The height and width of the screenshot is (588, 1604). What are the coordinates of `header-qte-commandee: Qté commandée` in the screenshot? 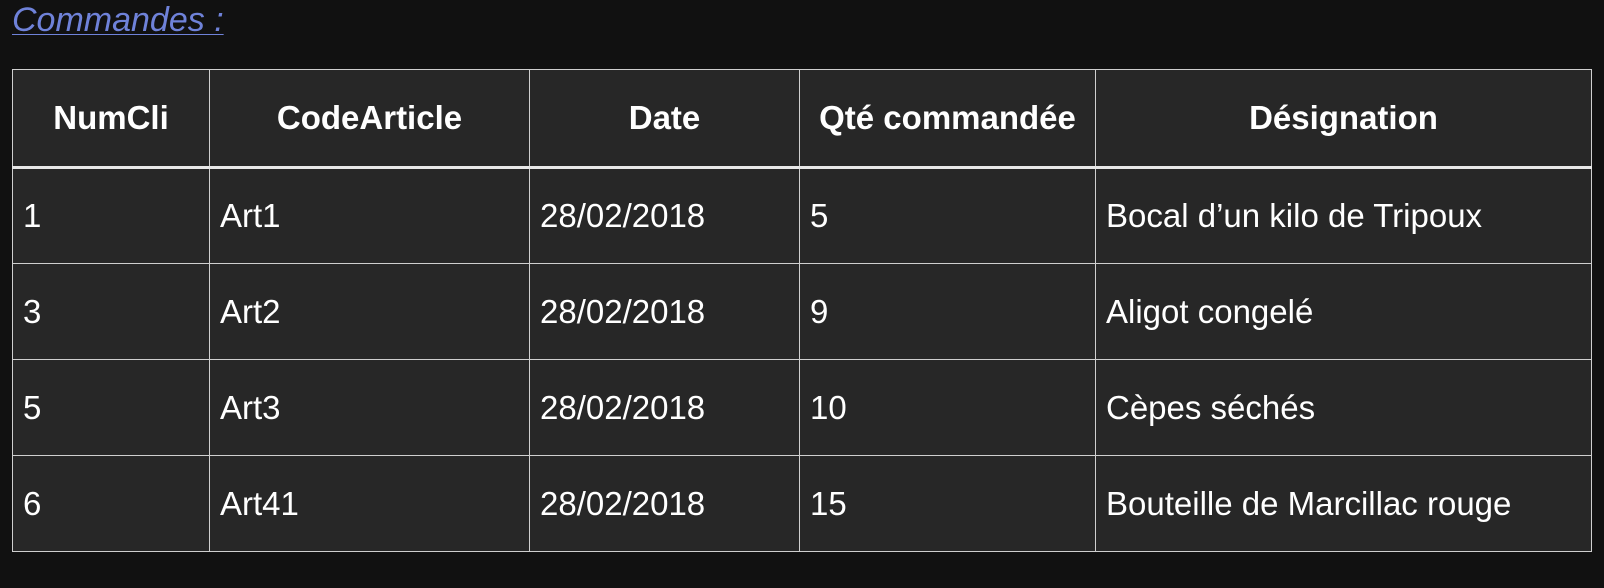 It's located at (947, 119).